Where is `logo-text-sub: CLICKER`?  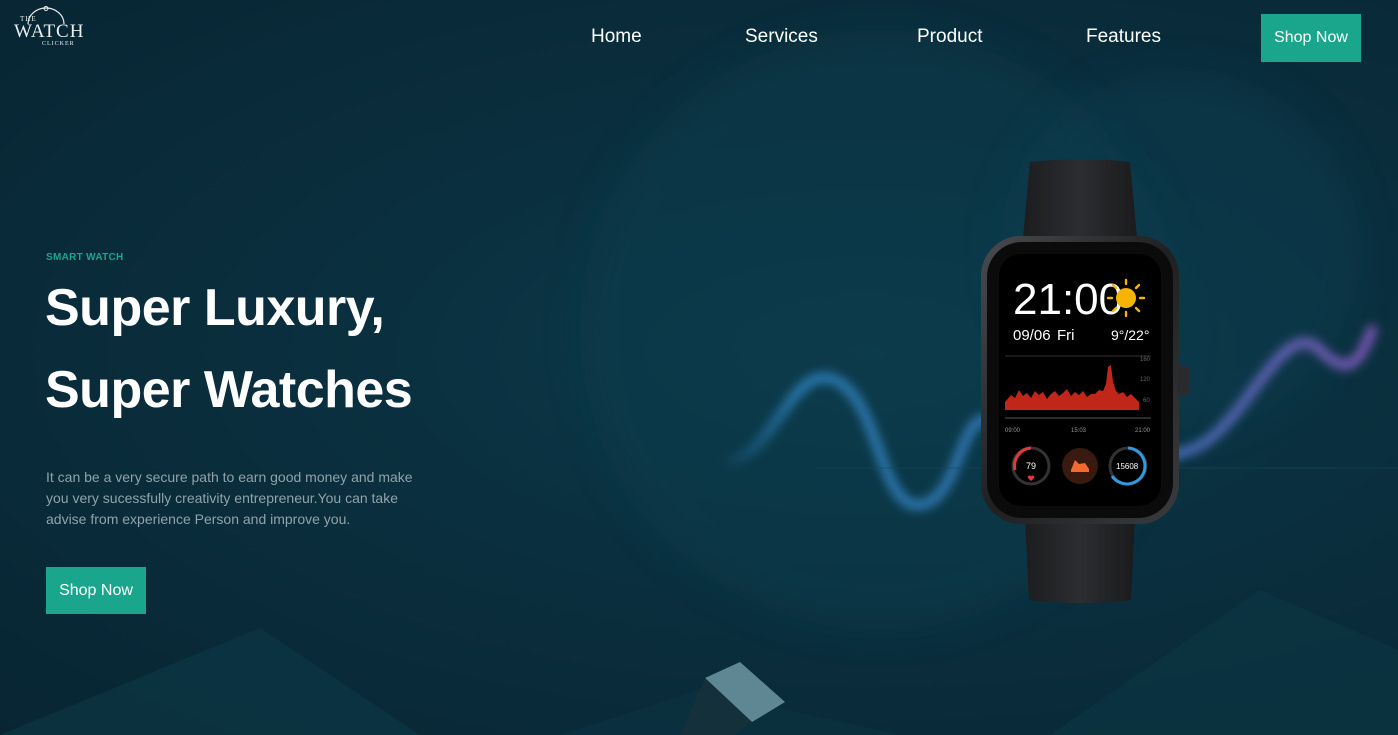 logo-text-sub: CLICKER is located at coordinates (58, 44).